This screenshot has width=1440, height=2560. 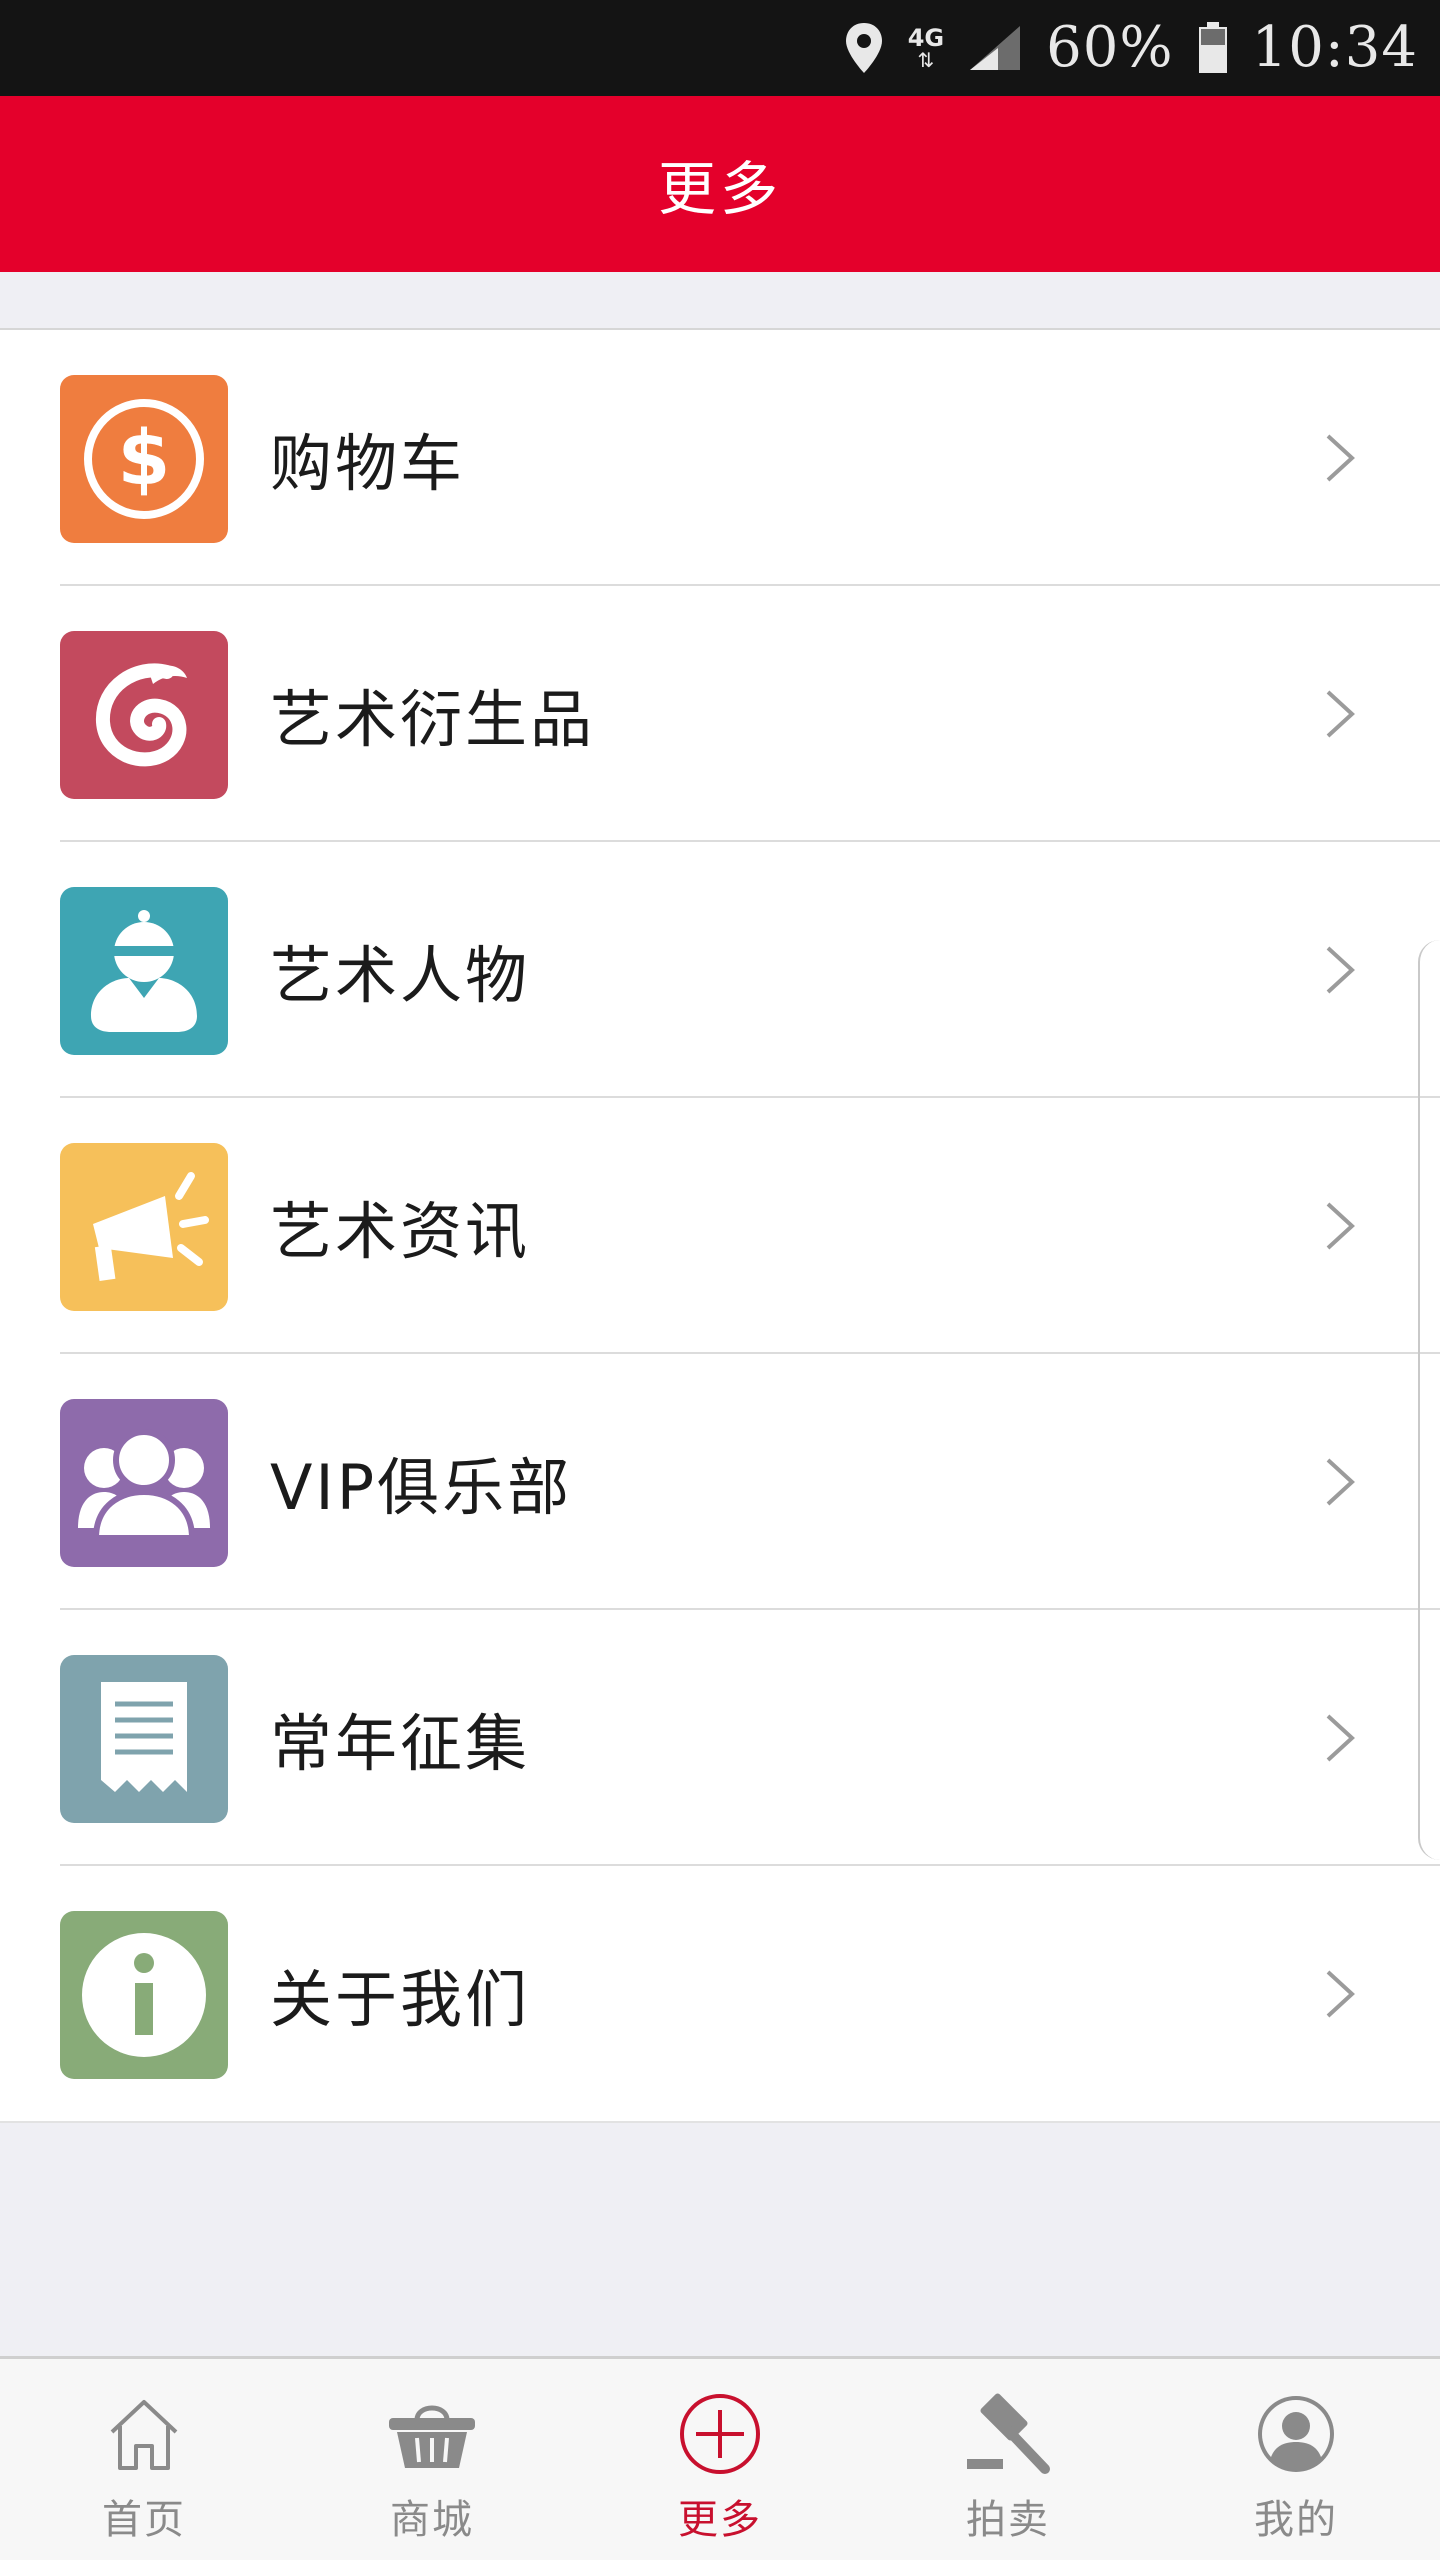 I want to click on tab-more: 更多, so click(x=720, y=2459).